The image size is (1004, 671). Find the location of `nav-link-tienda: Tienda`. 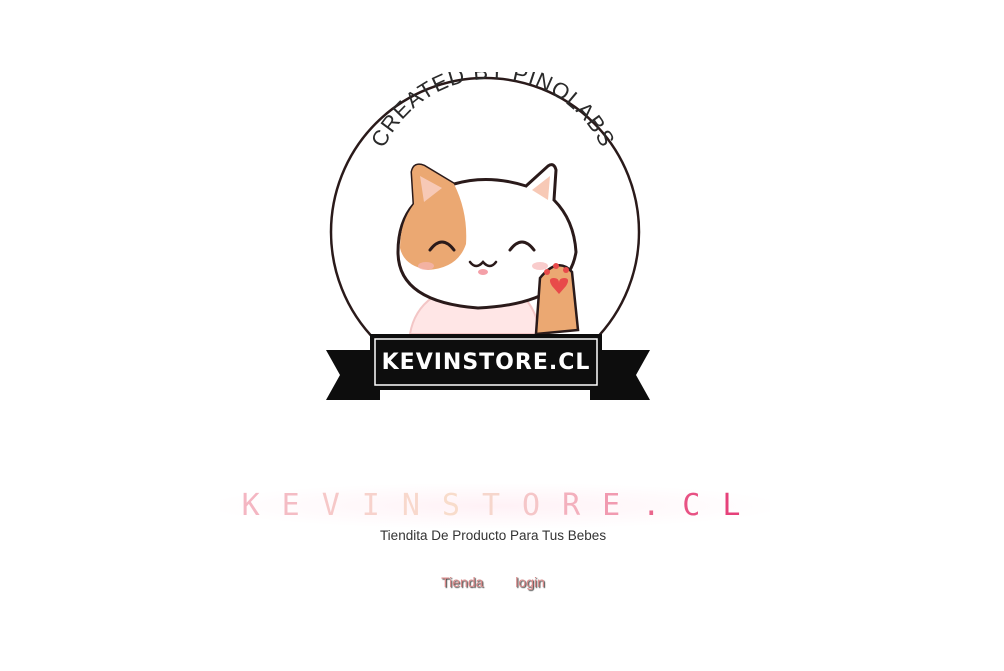

nav-link-tienda: Tienda is located at coordinates (462, 582).